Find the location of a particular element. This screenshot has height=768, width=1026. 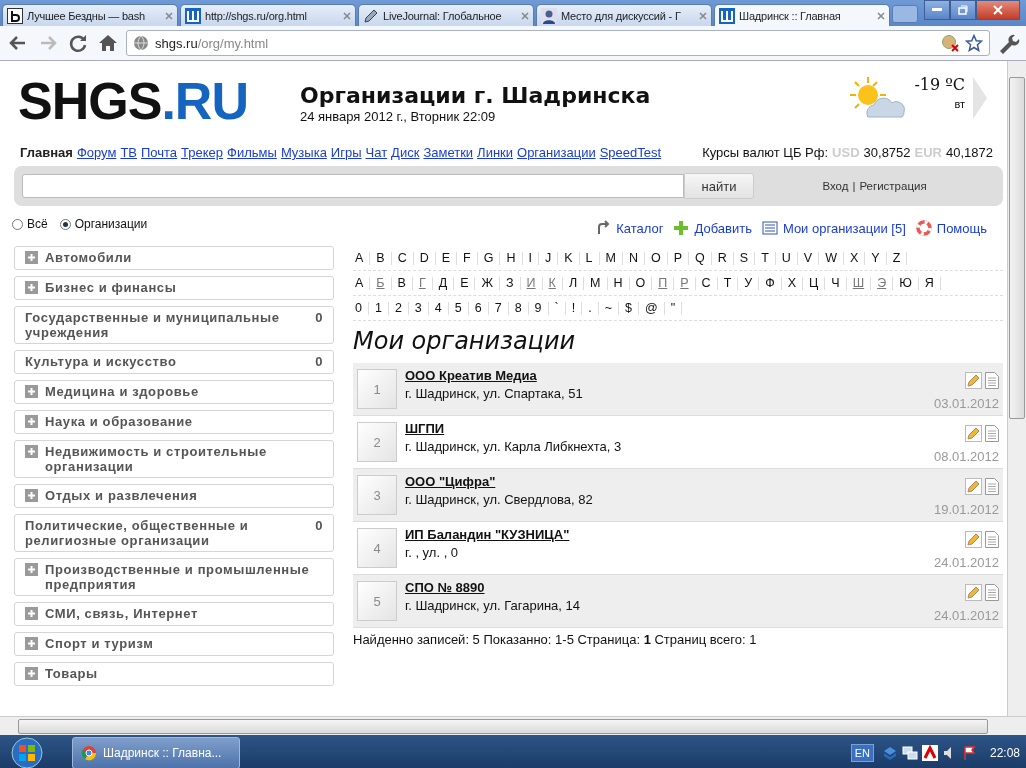

letter-link: 5 is located at coordinates (458, 308).